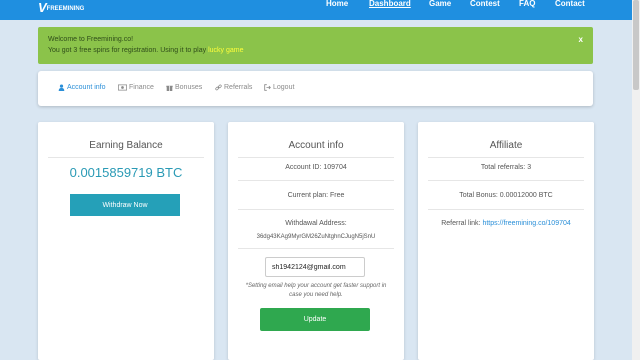 This screenshot has width=640, height=360. Describe the element at coordinates (316, 195) in the screenshot. I see `current-plan: Current plan: Free` at that location.